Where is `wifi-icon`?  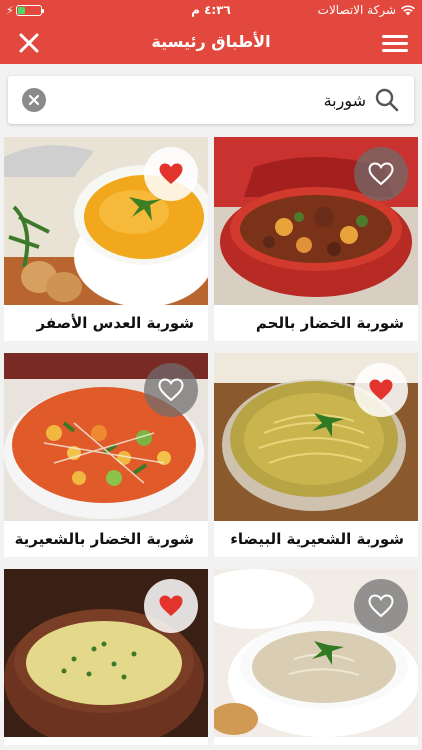 wifi-icon is located at coordinates (408, 10).